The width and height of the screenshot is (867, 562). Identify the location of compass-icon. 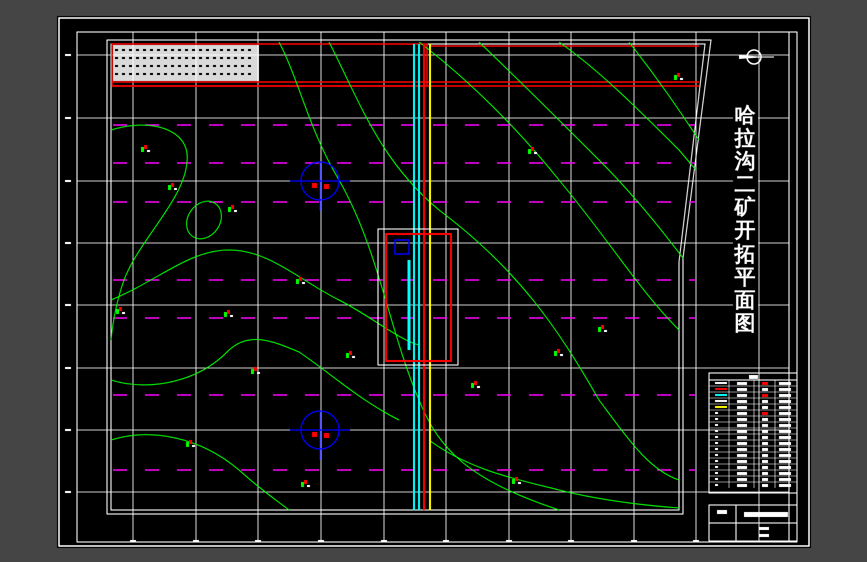
(756, 57).